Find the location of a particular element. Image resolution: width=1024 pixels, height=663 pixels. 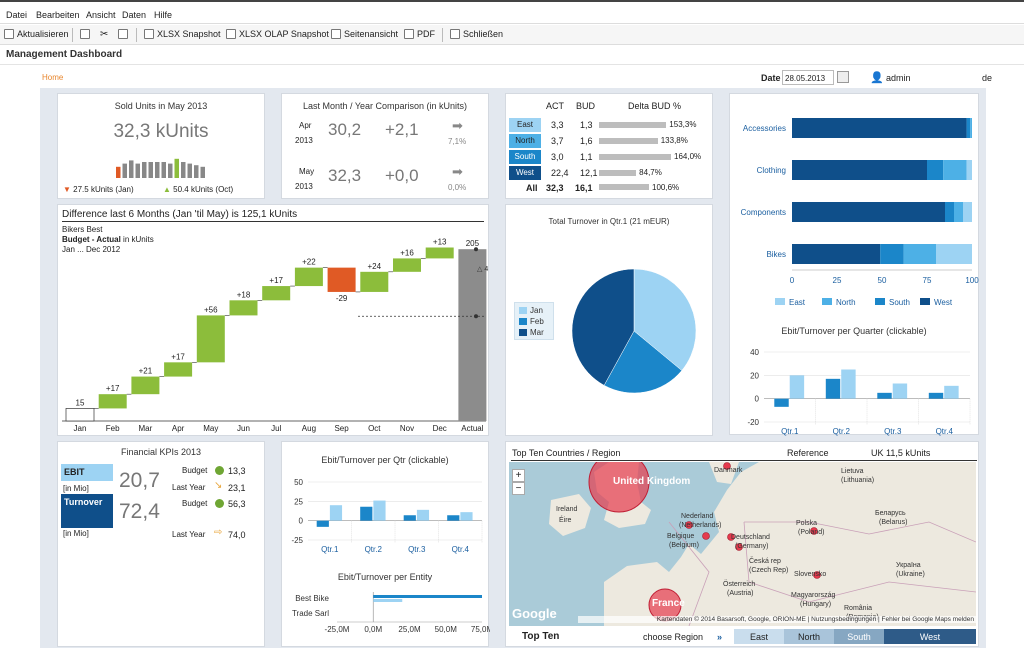

map-label: (Austria) is located at coordinates (740, 593).